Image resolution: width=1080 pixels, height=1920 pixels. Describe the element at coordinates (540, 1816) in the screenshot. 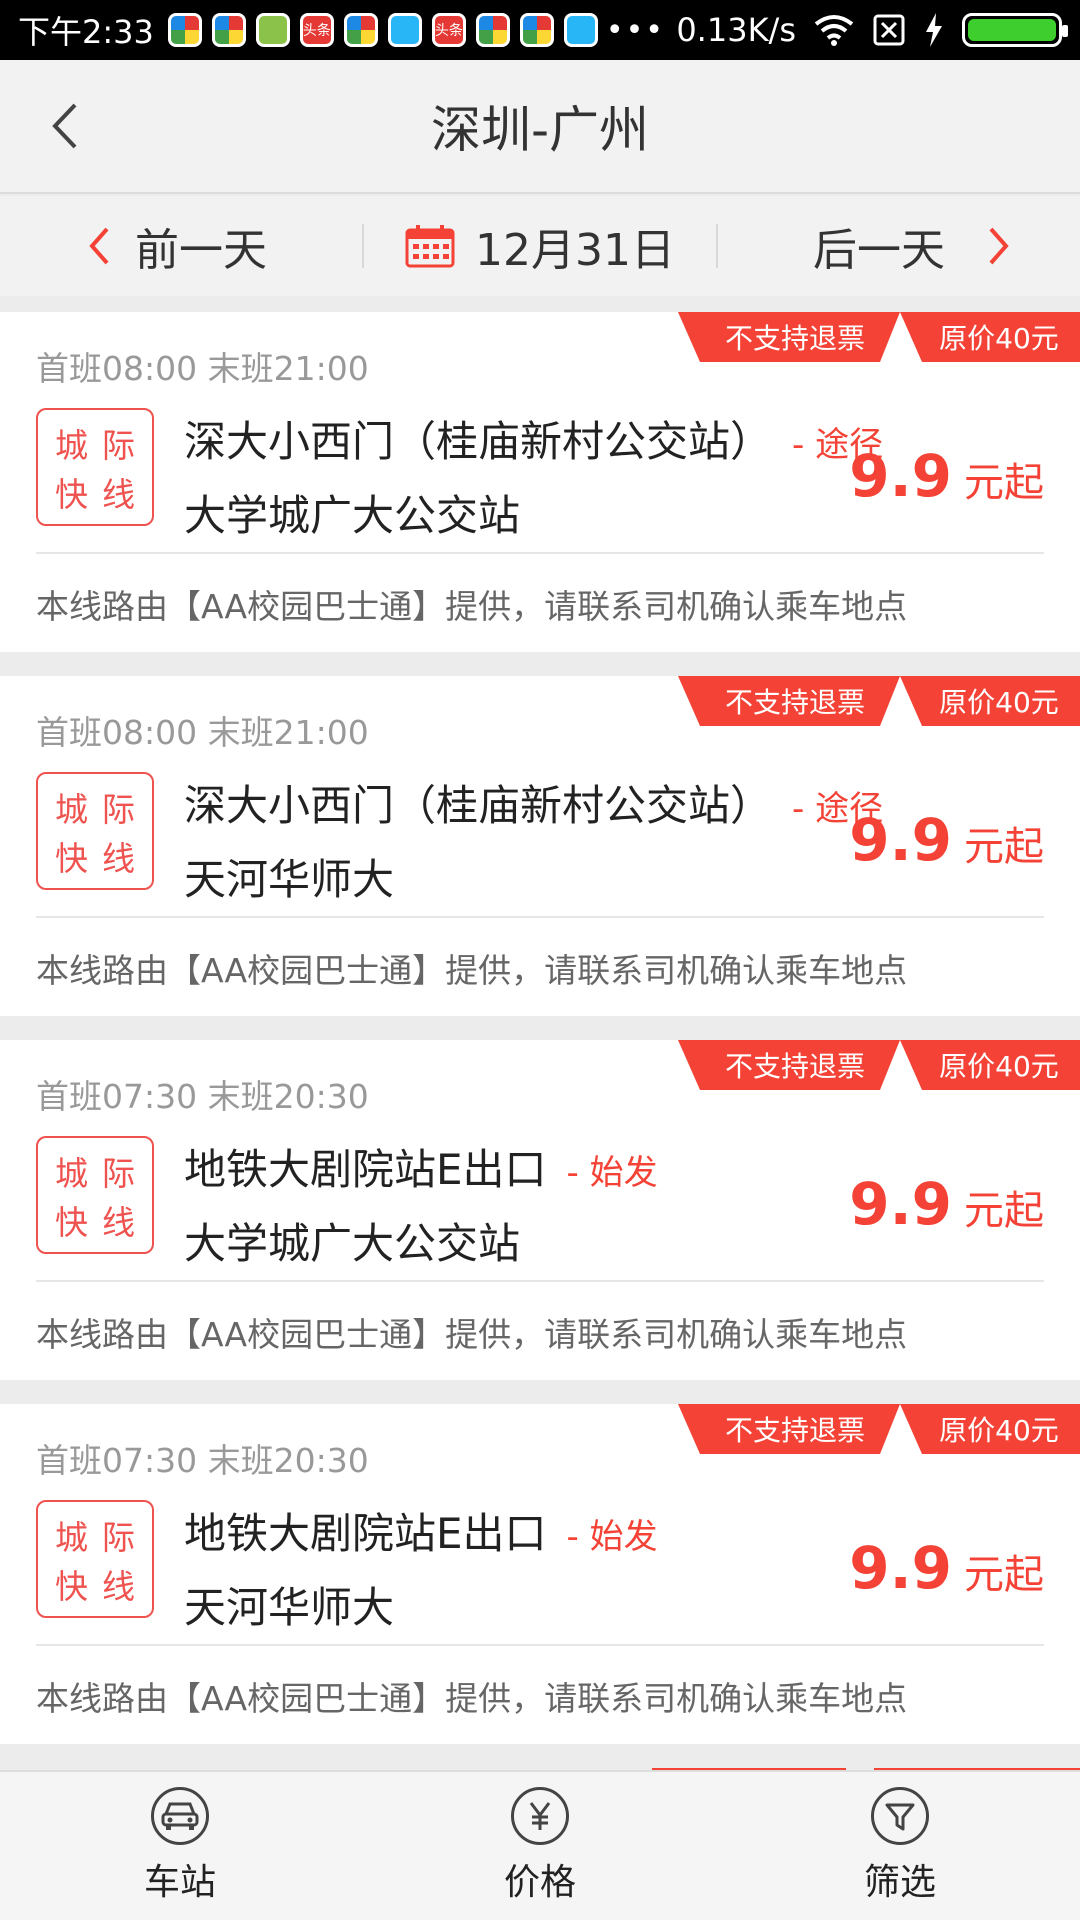

I see `yuan-icon` at that location.